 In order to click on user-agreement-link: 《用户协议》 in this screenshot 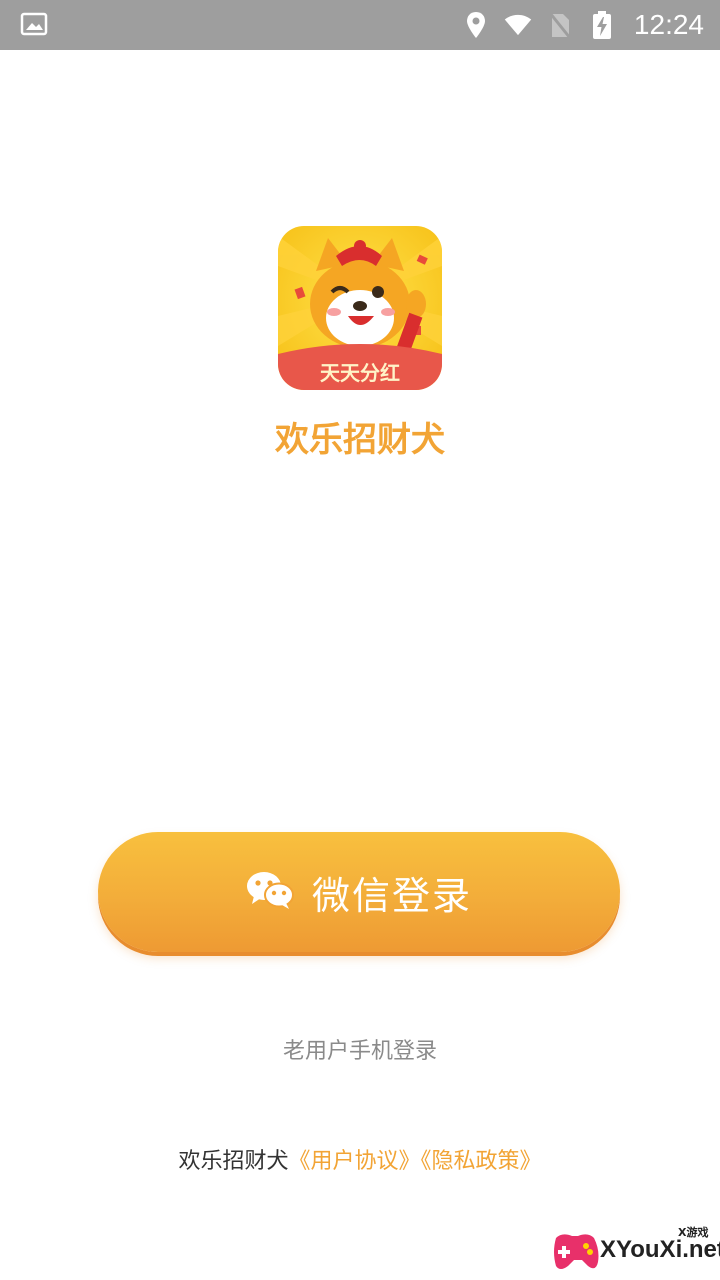, I will do `click(354, 1161)`.